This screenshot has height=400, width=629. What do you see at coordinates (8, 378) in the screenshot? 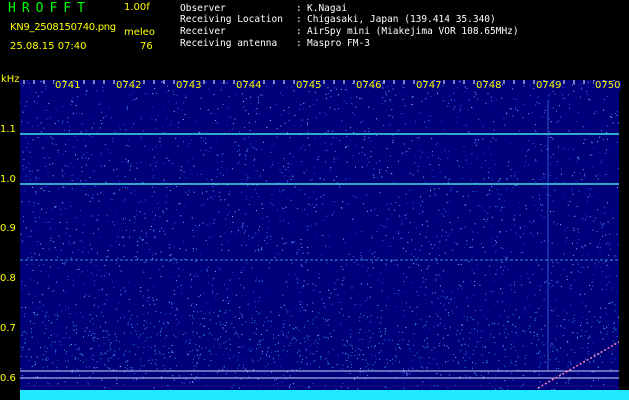
I see `y-label-0-6: 0.6` at bounding box center [8, 378].